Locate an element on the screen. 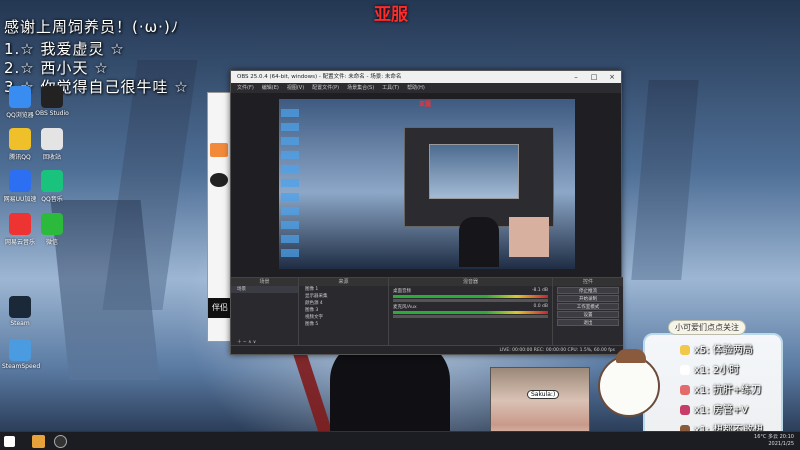 The image size is (800, 450). desktop-icon-label: 网易UU加速 is located at coordinates (20, 199).